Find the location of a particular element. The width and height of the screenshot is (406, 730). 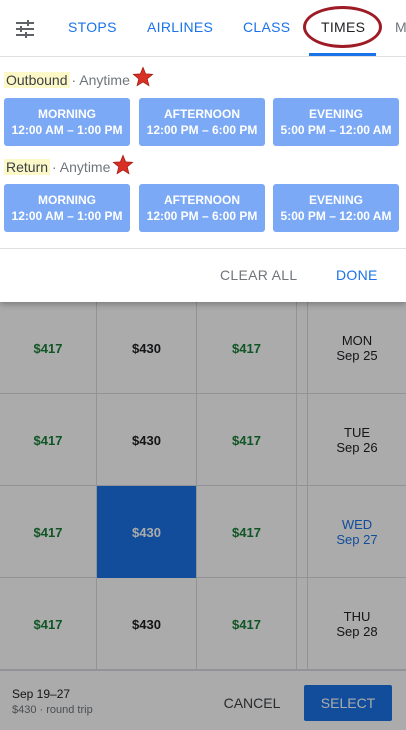

return-label: Return · Anytime is located at coordinates (57, 167).